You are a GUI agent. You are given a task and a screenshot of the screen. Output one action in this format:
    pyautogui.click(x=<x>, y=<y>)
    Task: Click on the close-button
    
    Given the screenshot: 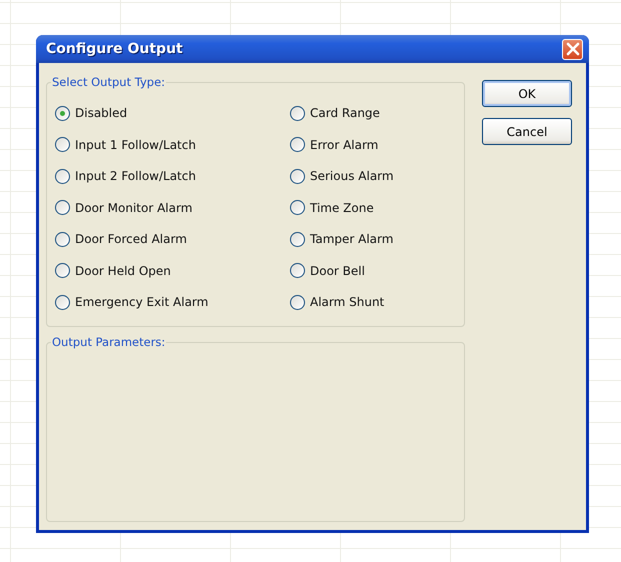 What is the action you would take?
    pyautogui.click(x=572, y=49)
    